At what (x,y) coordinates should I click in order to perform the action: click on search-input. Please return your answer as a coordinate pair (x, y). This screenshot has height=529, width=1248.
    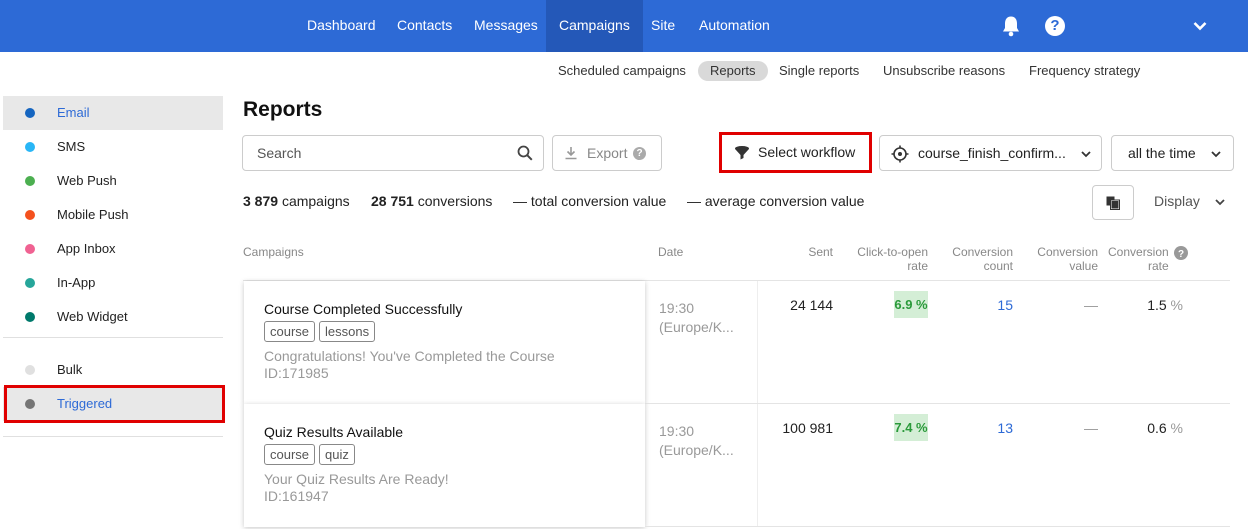
    Looking at the image, I should click on (374, 153).